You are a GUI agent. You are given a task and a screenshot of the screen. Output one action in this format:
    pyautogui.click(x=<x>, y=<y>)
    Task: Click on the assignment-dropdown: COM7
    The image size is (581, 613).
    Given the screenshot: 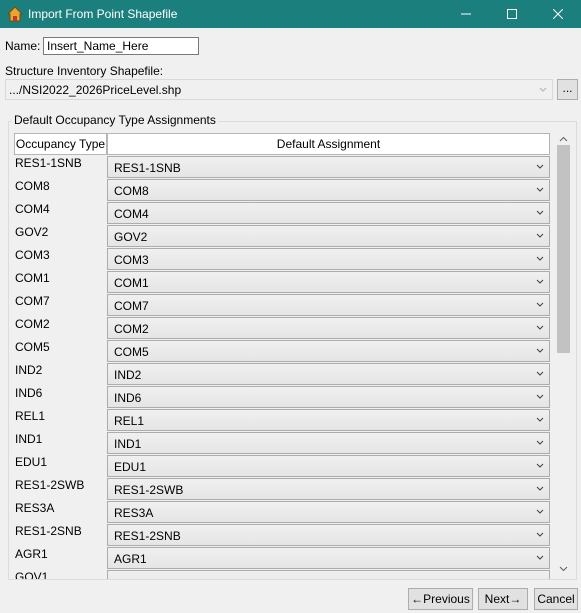 What is the action you would take?
    pyautogui.click(x=328, y=305)
    